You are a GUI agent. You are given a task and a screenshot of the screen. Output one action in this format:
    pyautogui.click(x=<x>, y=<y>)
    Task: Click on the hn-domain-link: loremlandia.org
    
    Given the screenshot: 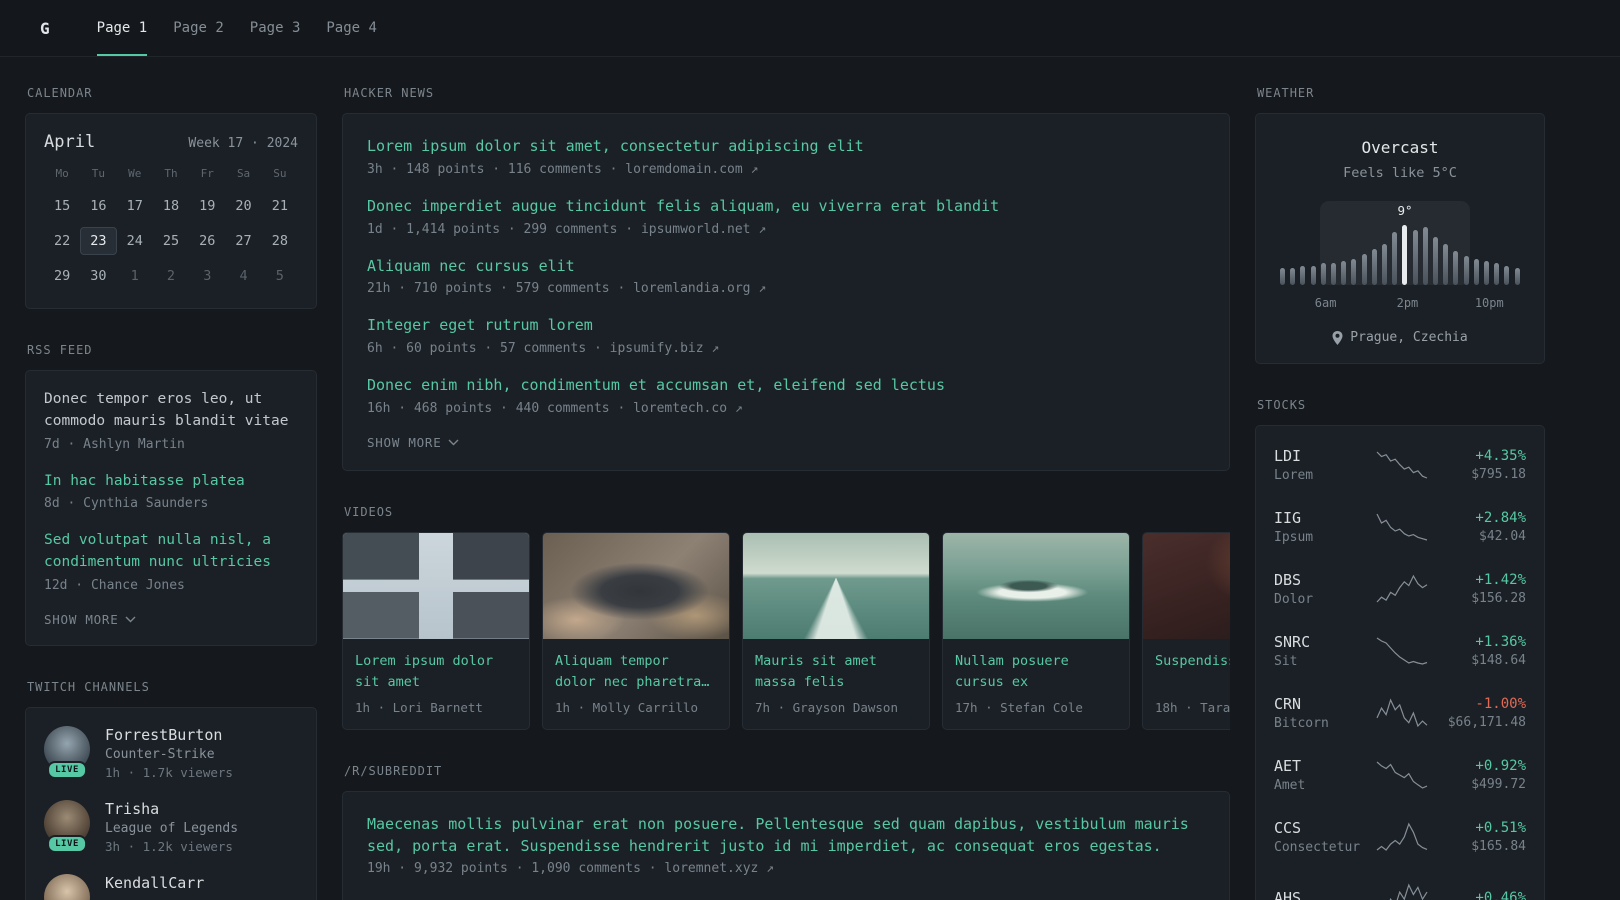 What is the action you would take?
    pyautogui.click(x=691, y=288)
    